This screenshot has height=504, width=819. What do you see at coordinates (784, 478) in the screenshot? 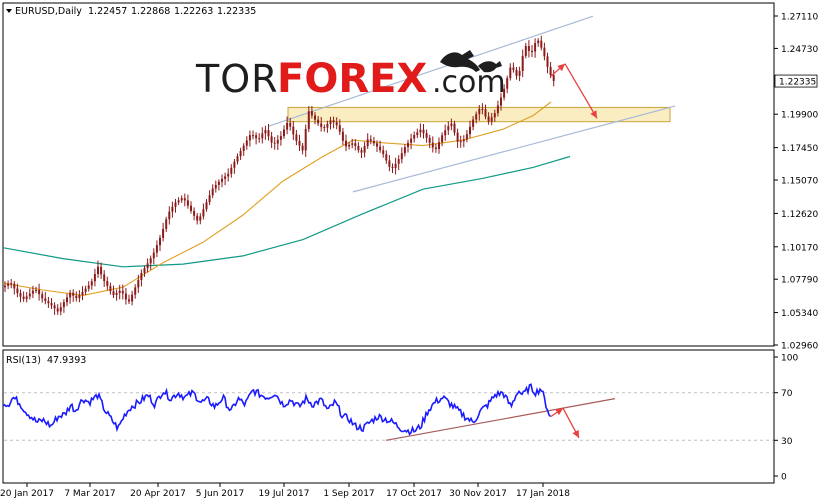
I see `rsi-tick-label: 0` at bounding box center [784, 478].